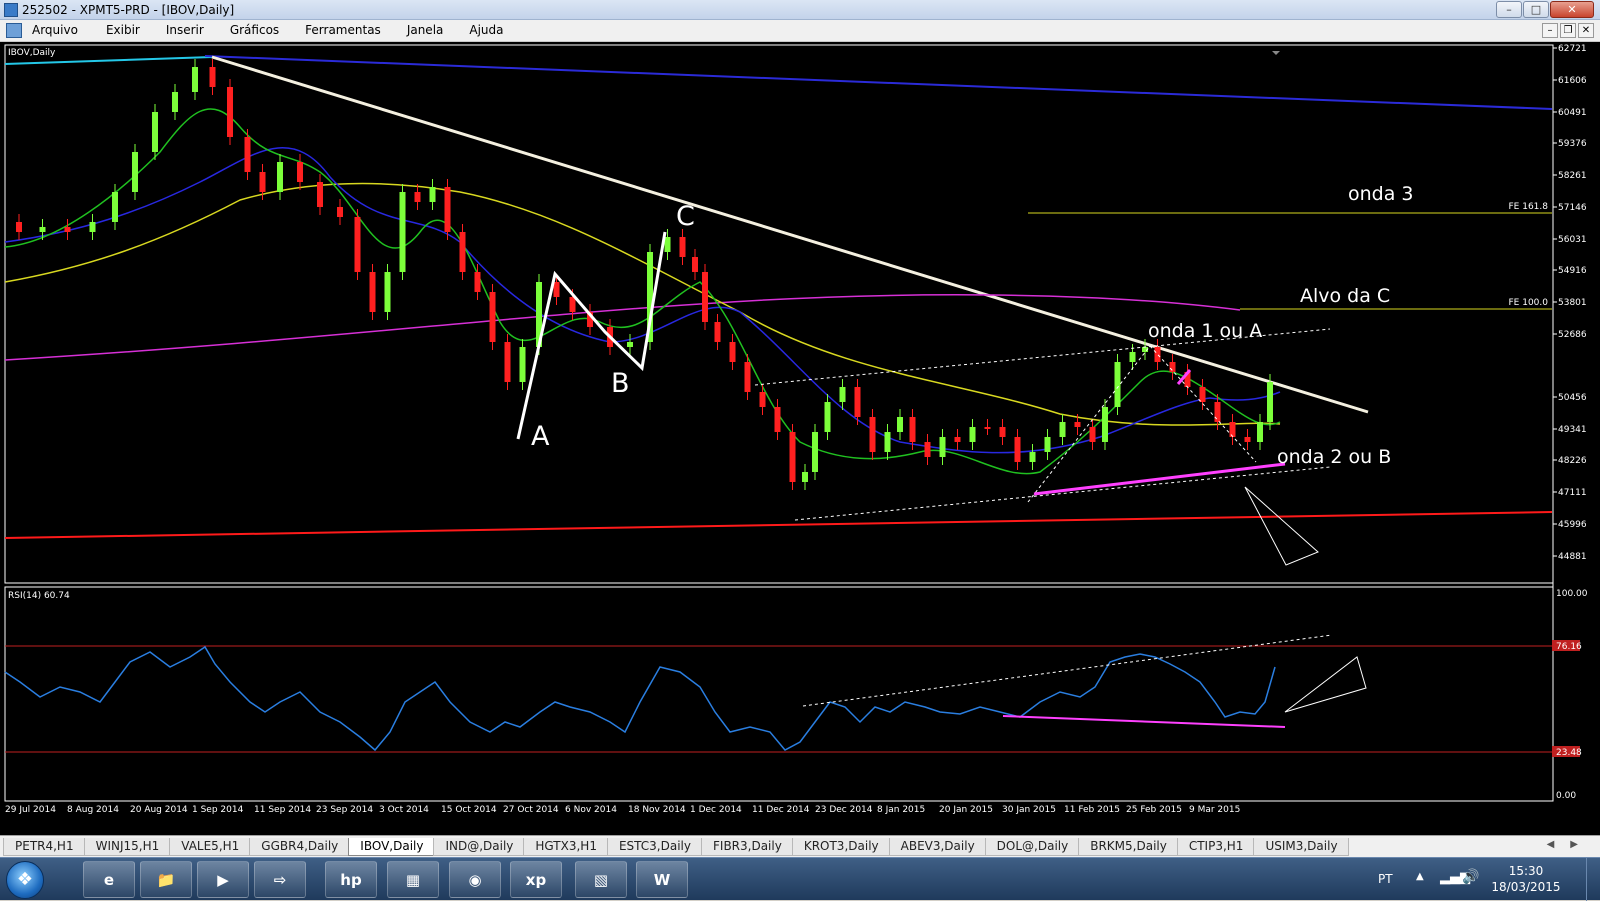 The height and width of the screenshot is (901, 1600). Describe the element at coordinates (601, 879) in the screenshot. I see `chart-app-icon: ▧` at that location.